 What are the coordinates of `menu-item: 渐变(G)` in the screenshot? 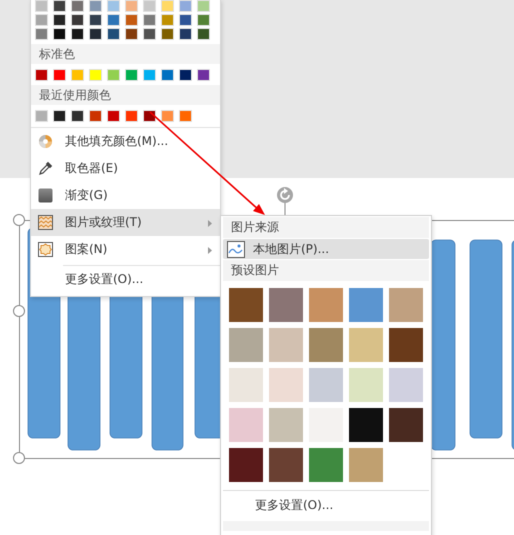 It's located at (125, 195).